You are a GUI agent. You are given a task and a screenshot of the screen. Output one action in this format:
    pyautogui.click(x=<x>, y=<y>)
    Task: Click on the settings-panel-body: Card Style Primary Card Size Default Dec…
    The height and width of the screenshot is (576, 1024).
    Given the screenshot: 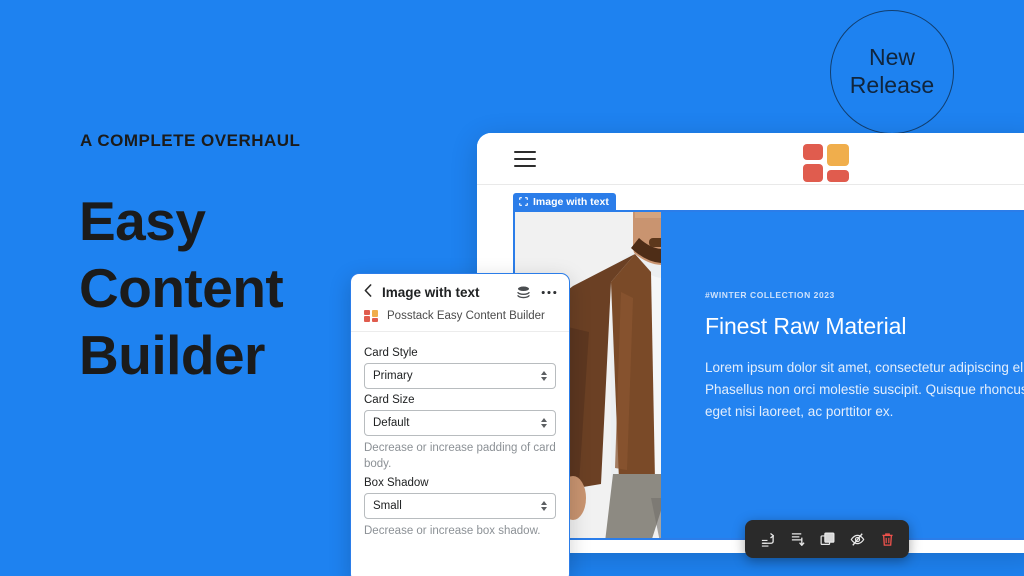 What is the action you would take?
    pyautogui.click(x=460, y=436)
    